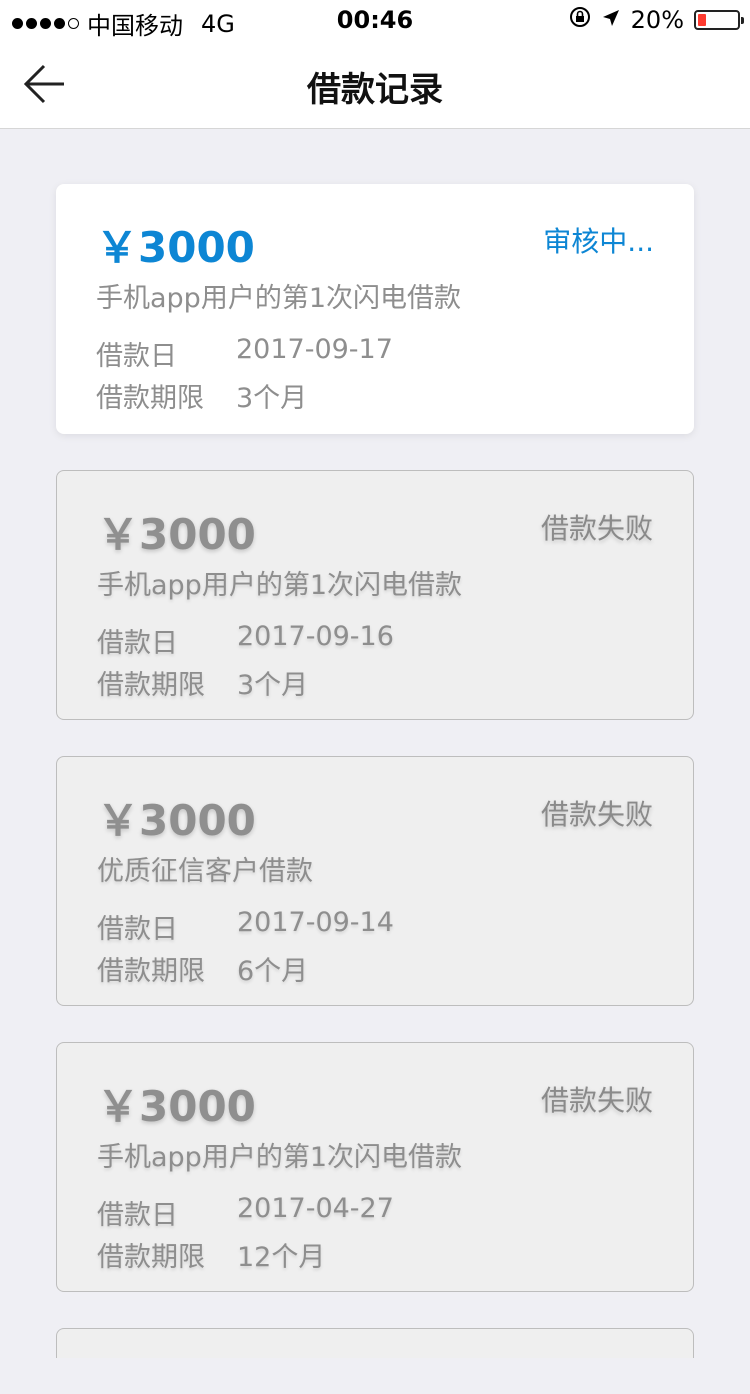 This screenshot has height=1394, width=750. Describe the element at coordinates (702, 20) in the screenshot. I see `battery-level` at that location.